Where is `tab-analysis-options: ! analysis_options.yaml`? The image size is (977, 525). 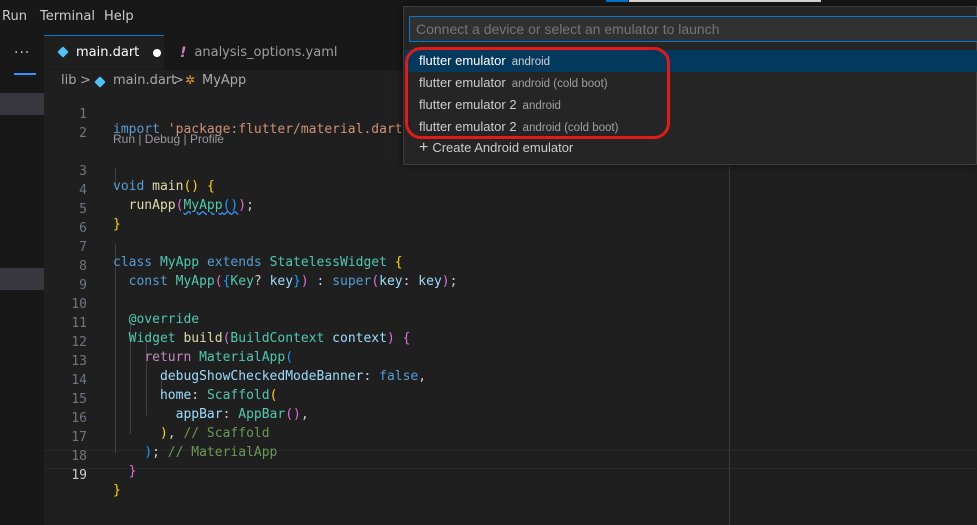
tab-analysis-options: ! analysis_options.yaml is located at coordinates (256, 52).